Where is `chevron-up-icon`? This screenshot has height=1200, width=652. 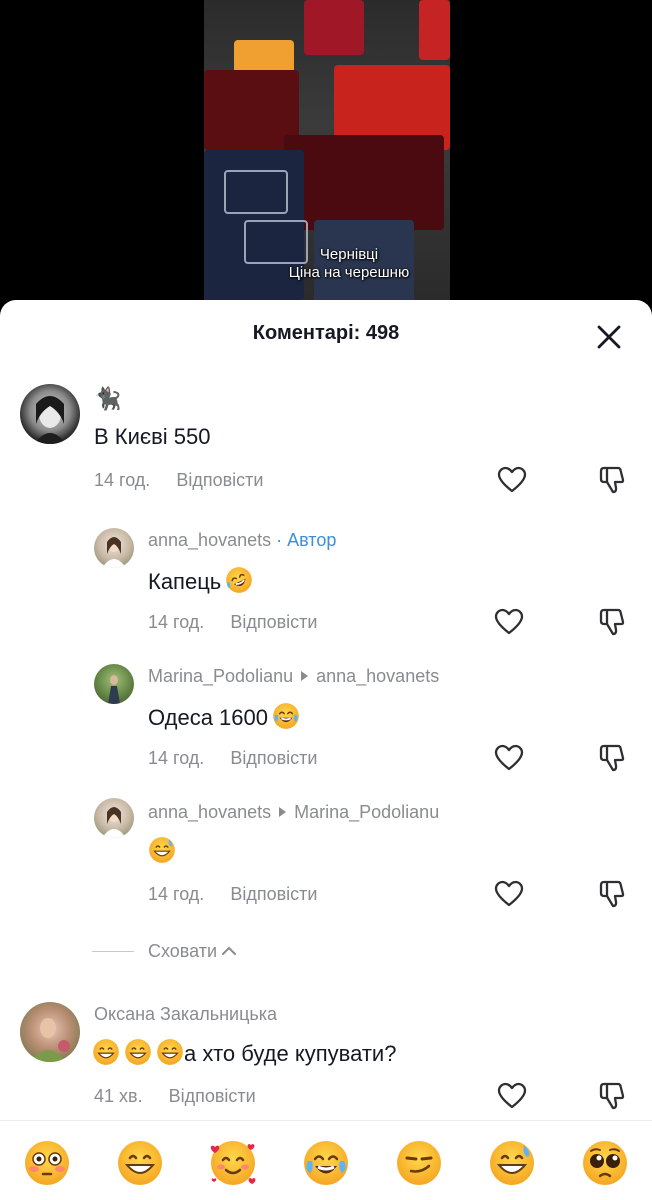 chevron-up-icon is located at coordinates (229, 951).